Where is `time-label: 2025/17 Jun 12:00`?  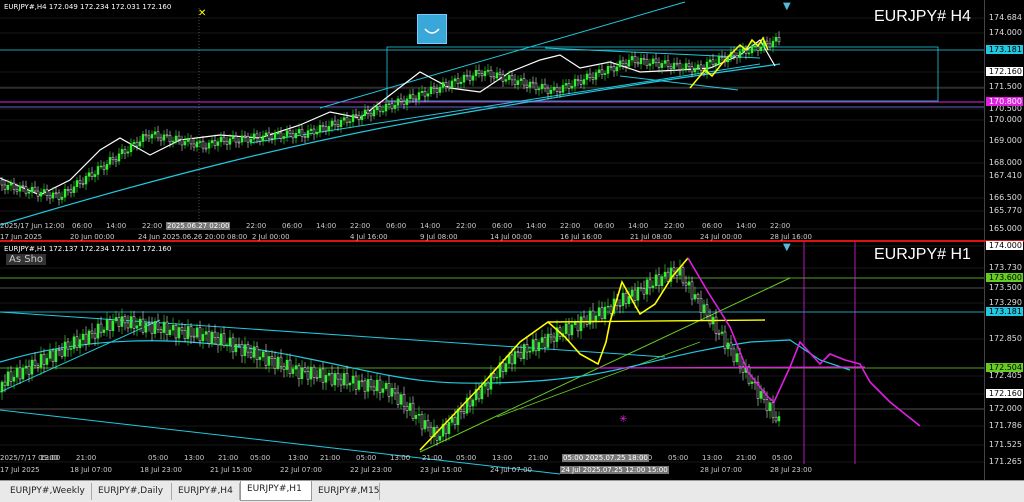
time-label: 2025/17 Jun 12:00 is located at coordinates (32, 226).